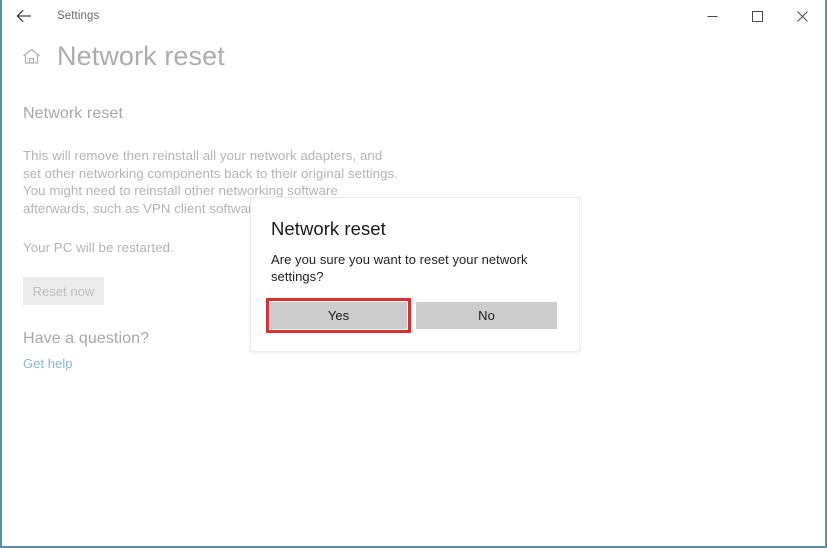  I want to click on dialog-button-row: Yes No, so click(411, 315).